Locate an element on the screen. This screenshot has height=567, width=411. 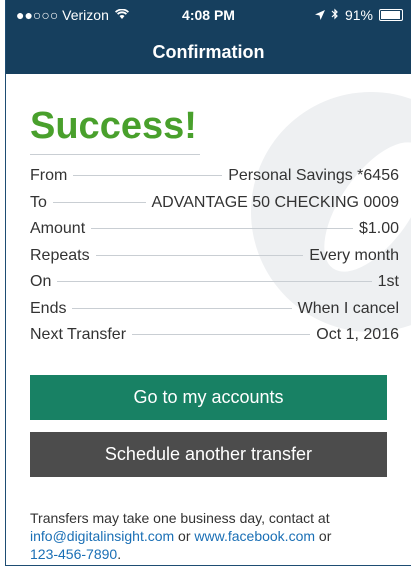
detail-row-on: On 1st is located at coordinates (214, 286).